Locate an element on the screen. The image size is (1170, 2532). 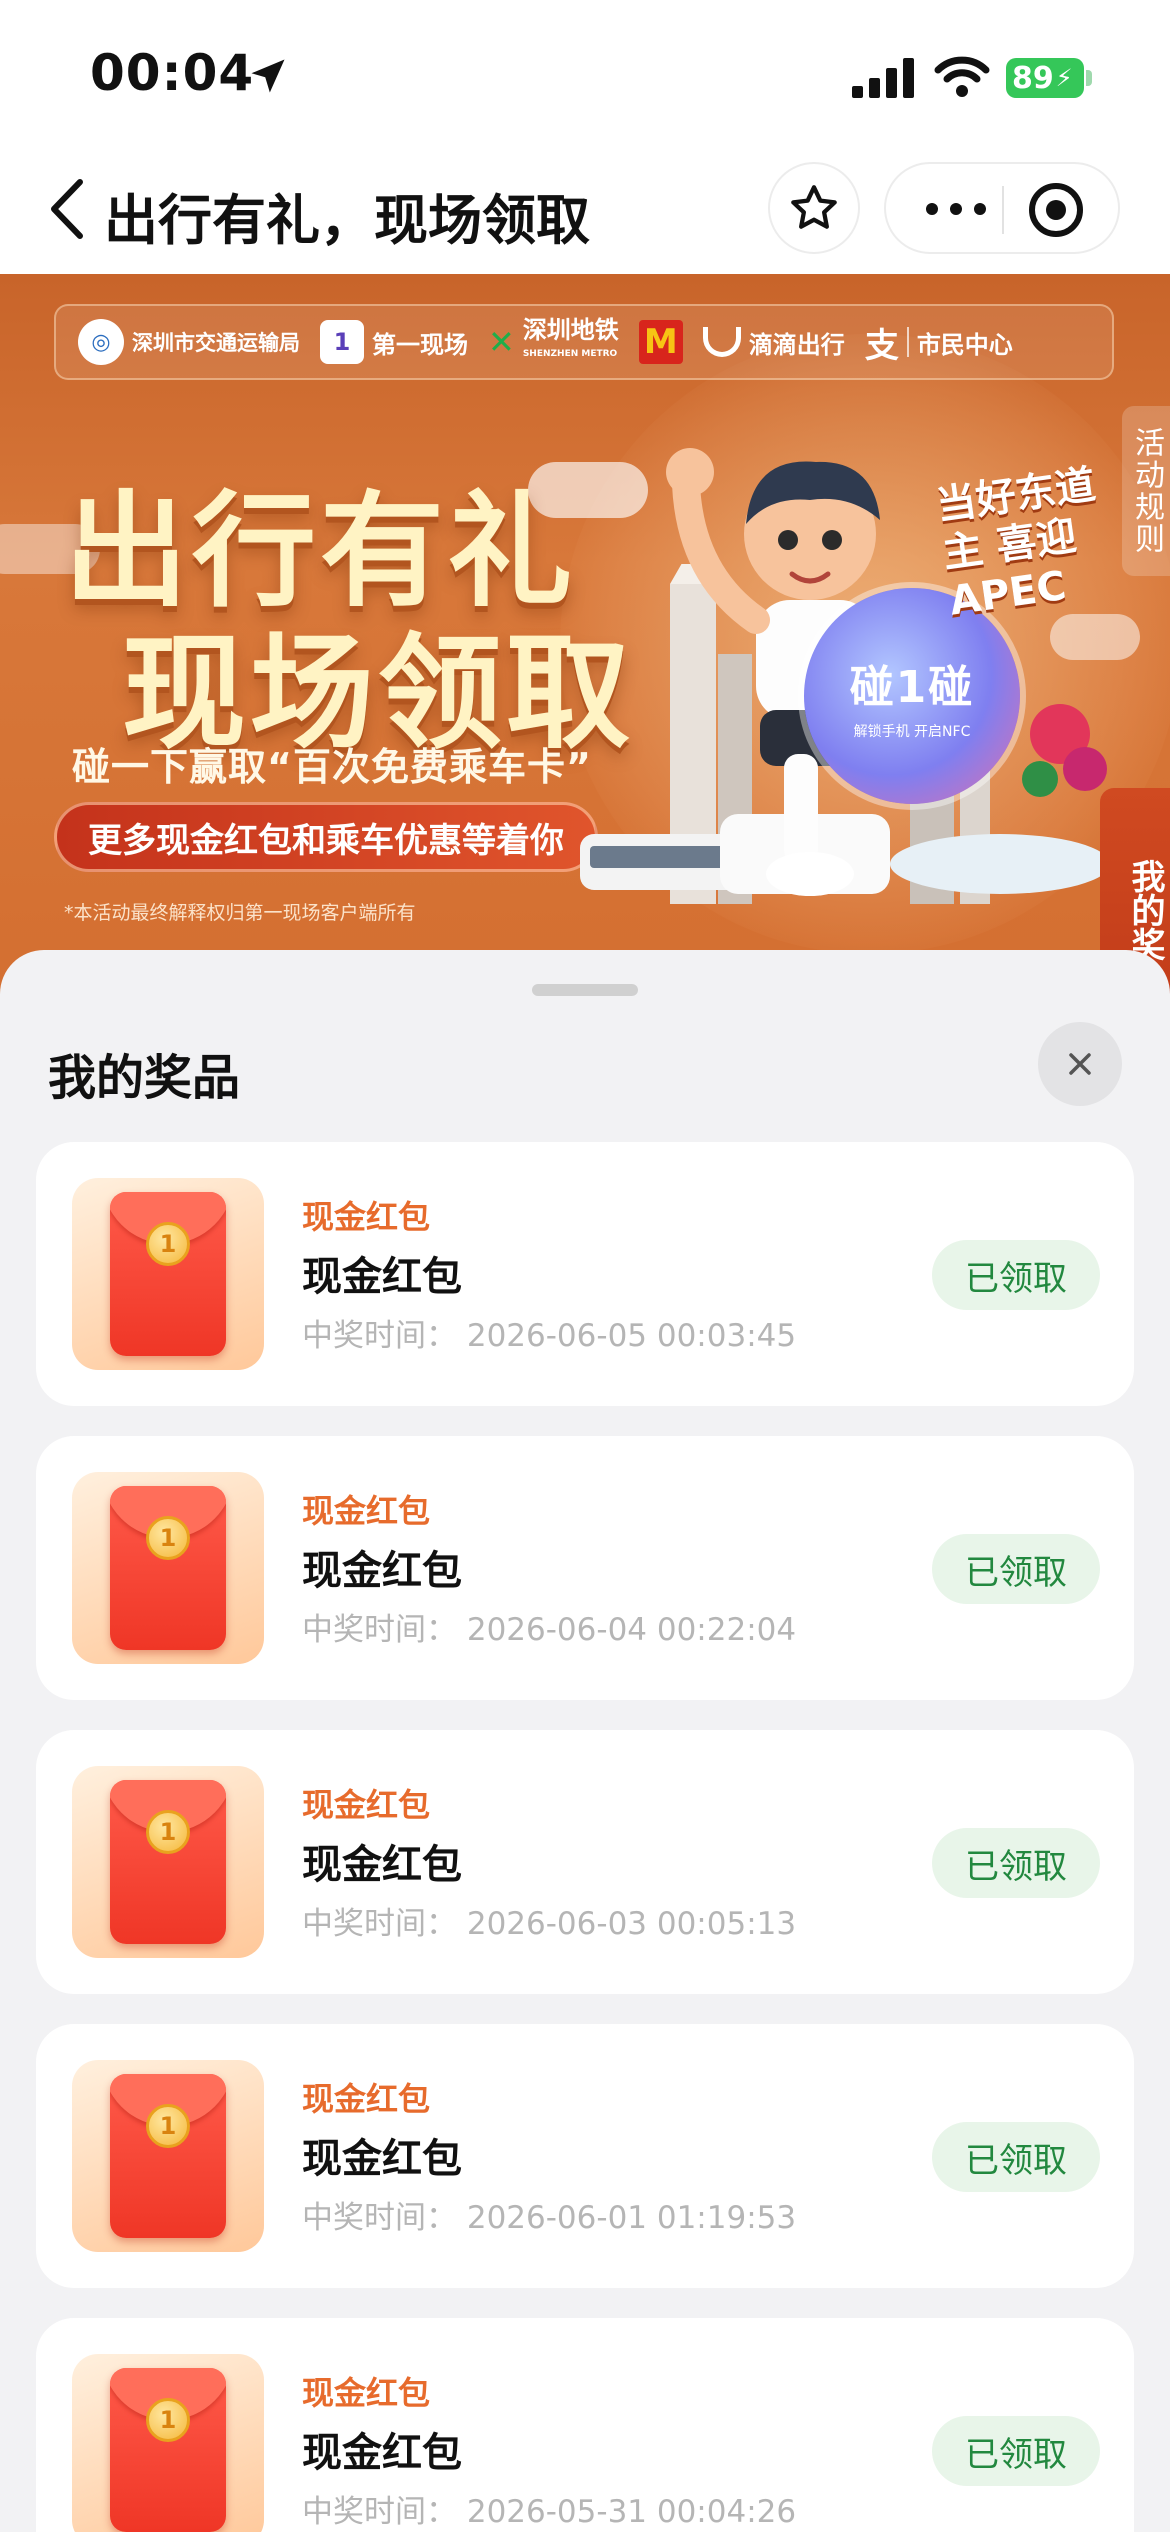
logo-shenzhen-metro: ✕ 深圳地铁 SHENZHEN METRO is located at coordinates (553, 338).